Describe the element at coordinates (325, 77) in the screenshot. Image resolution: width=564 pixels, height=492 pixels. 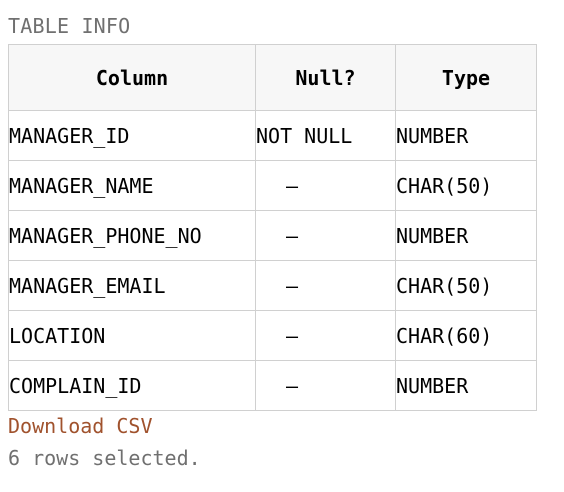
I see `column-header-null: Null?` at that location.